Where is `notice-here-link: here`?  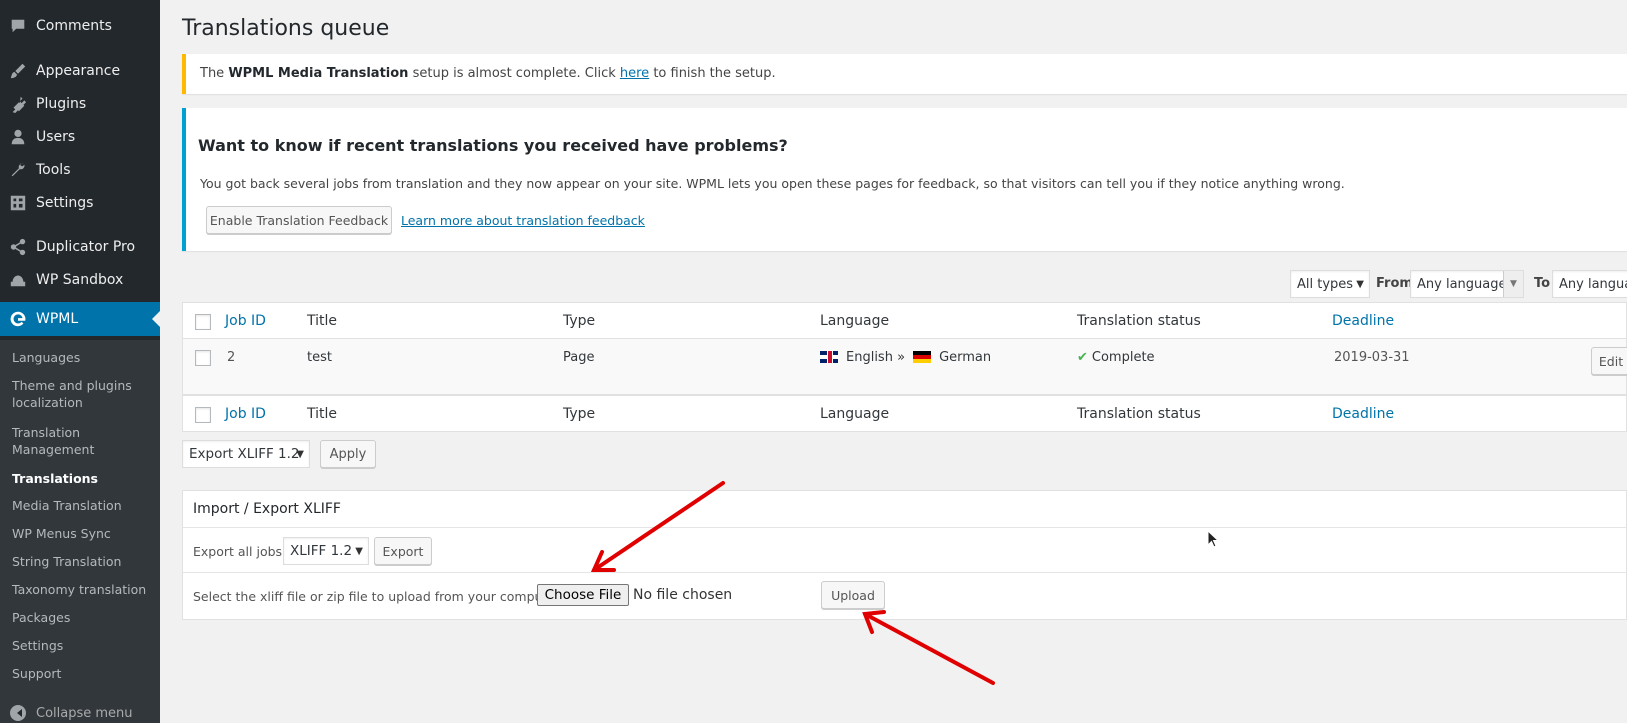
notice-here-link: here is located at coordinates (634, 73).